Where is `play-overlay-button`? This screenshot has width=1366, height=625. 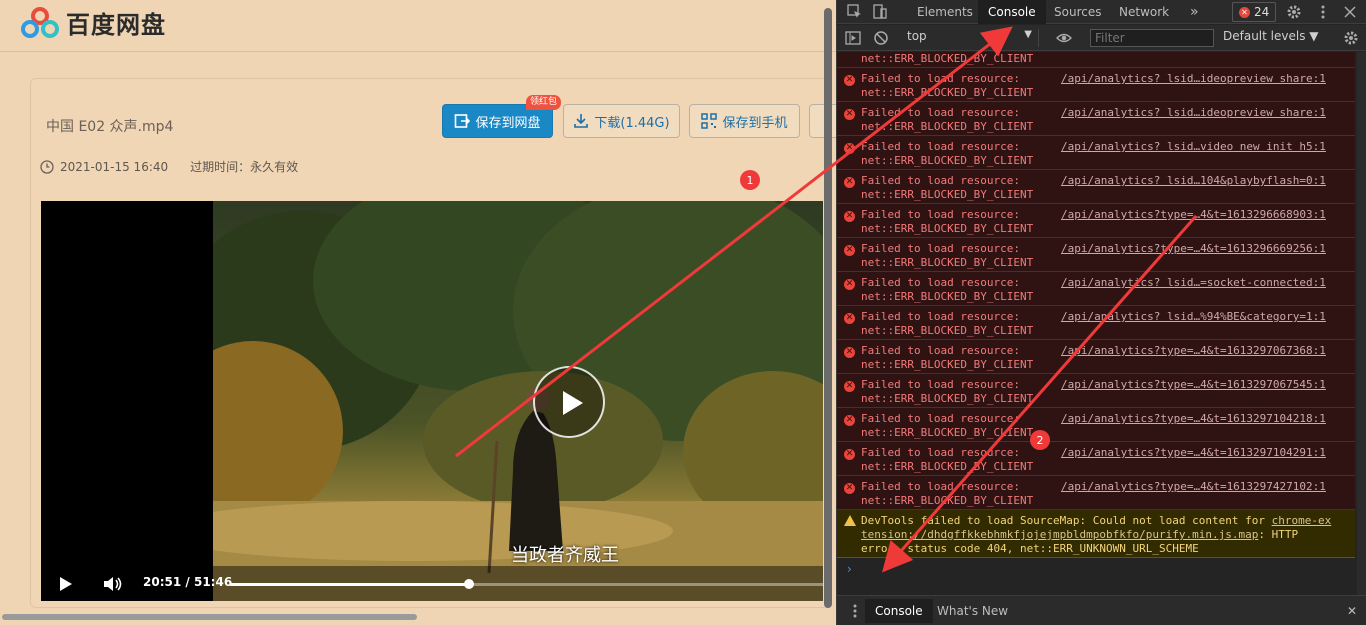 play-overlay-button is located at coordinates (569, 402).